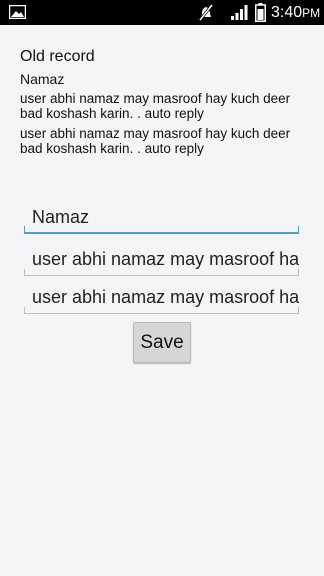  Describe the element at coordinates (42, 79) in the screenshot. I see `old-record-name: Namaz` at that location.